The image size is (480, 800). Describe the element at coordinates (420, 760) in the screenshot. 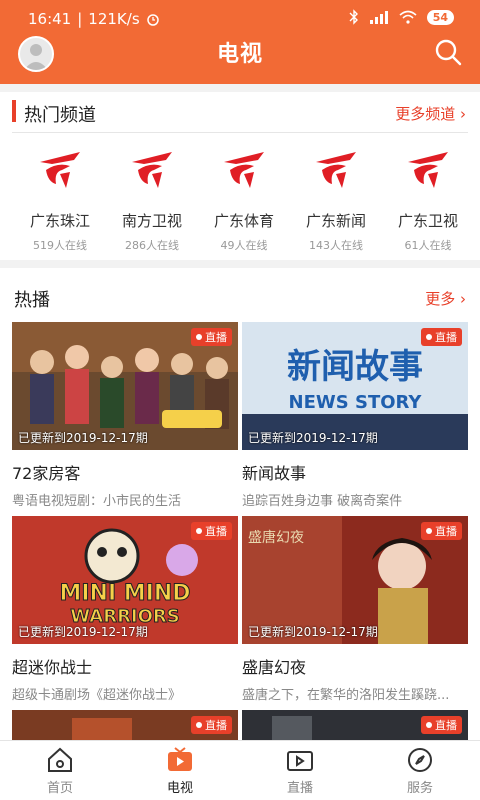

I see `compass-icon` at that location.